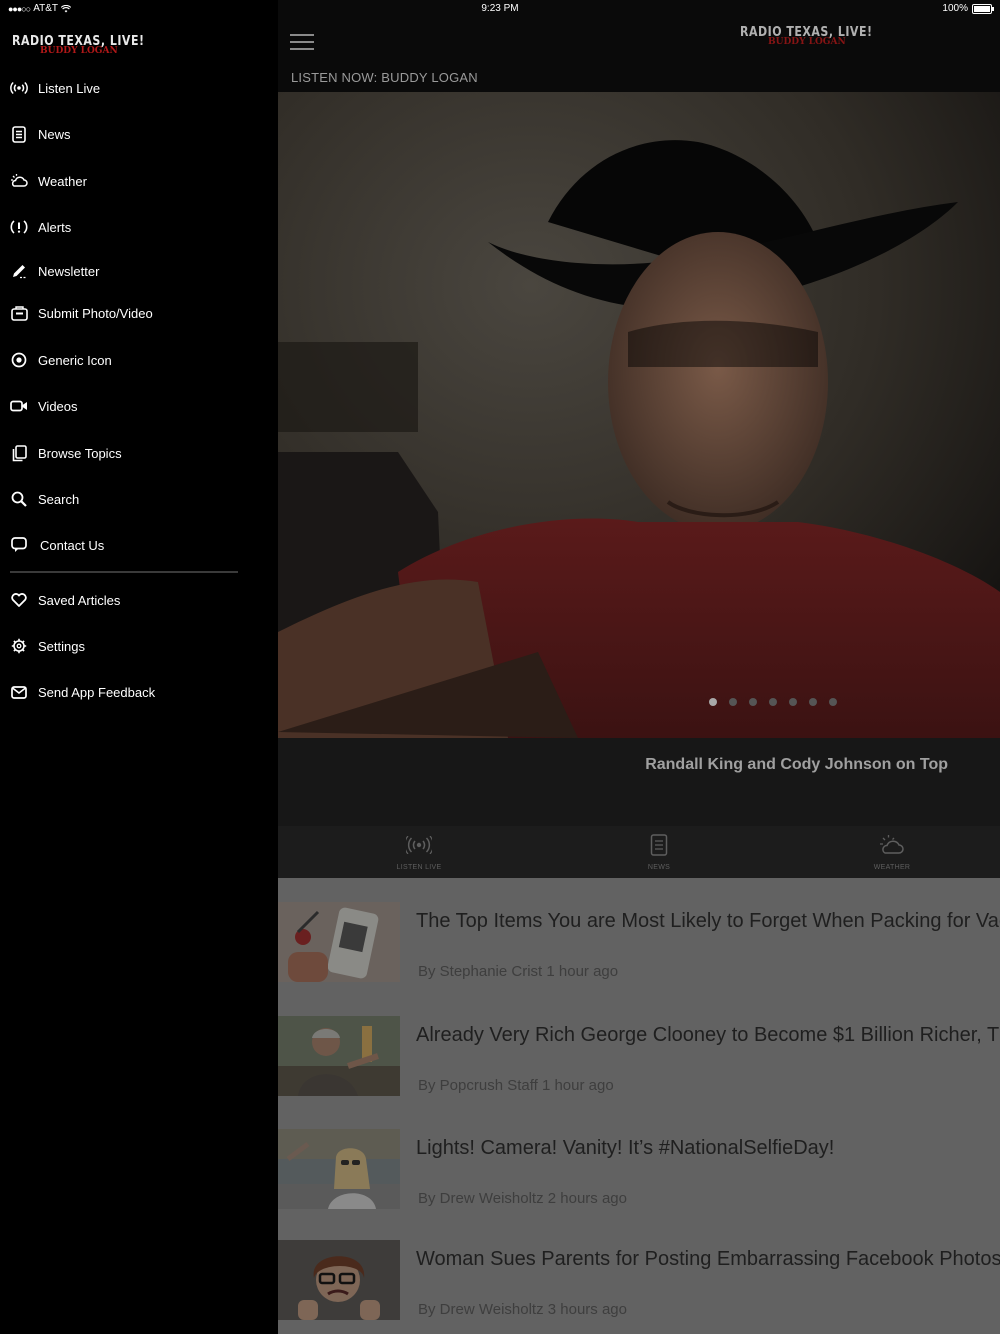  Describe the element at coordinates (19, 499) in the screenshot. I see `search-icon` at that location.